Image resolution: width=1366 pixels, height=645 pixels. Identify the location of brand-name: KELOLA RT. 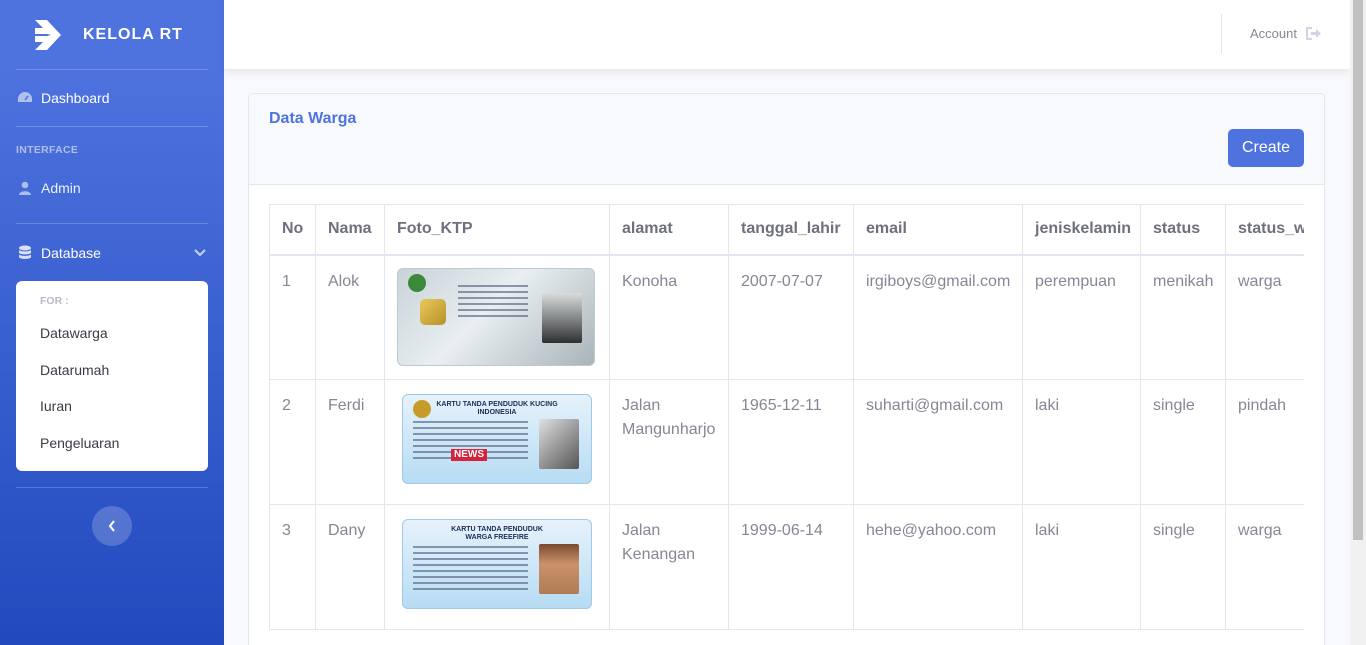
(133, 34).